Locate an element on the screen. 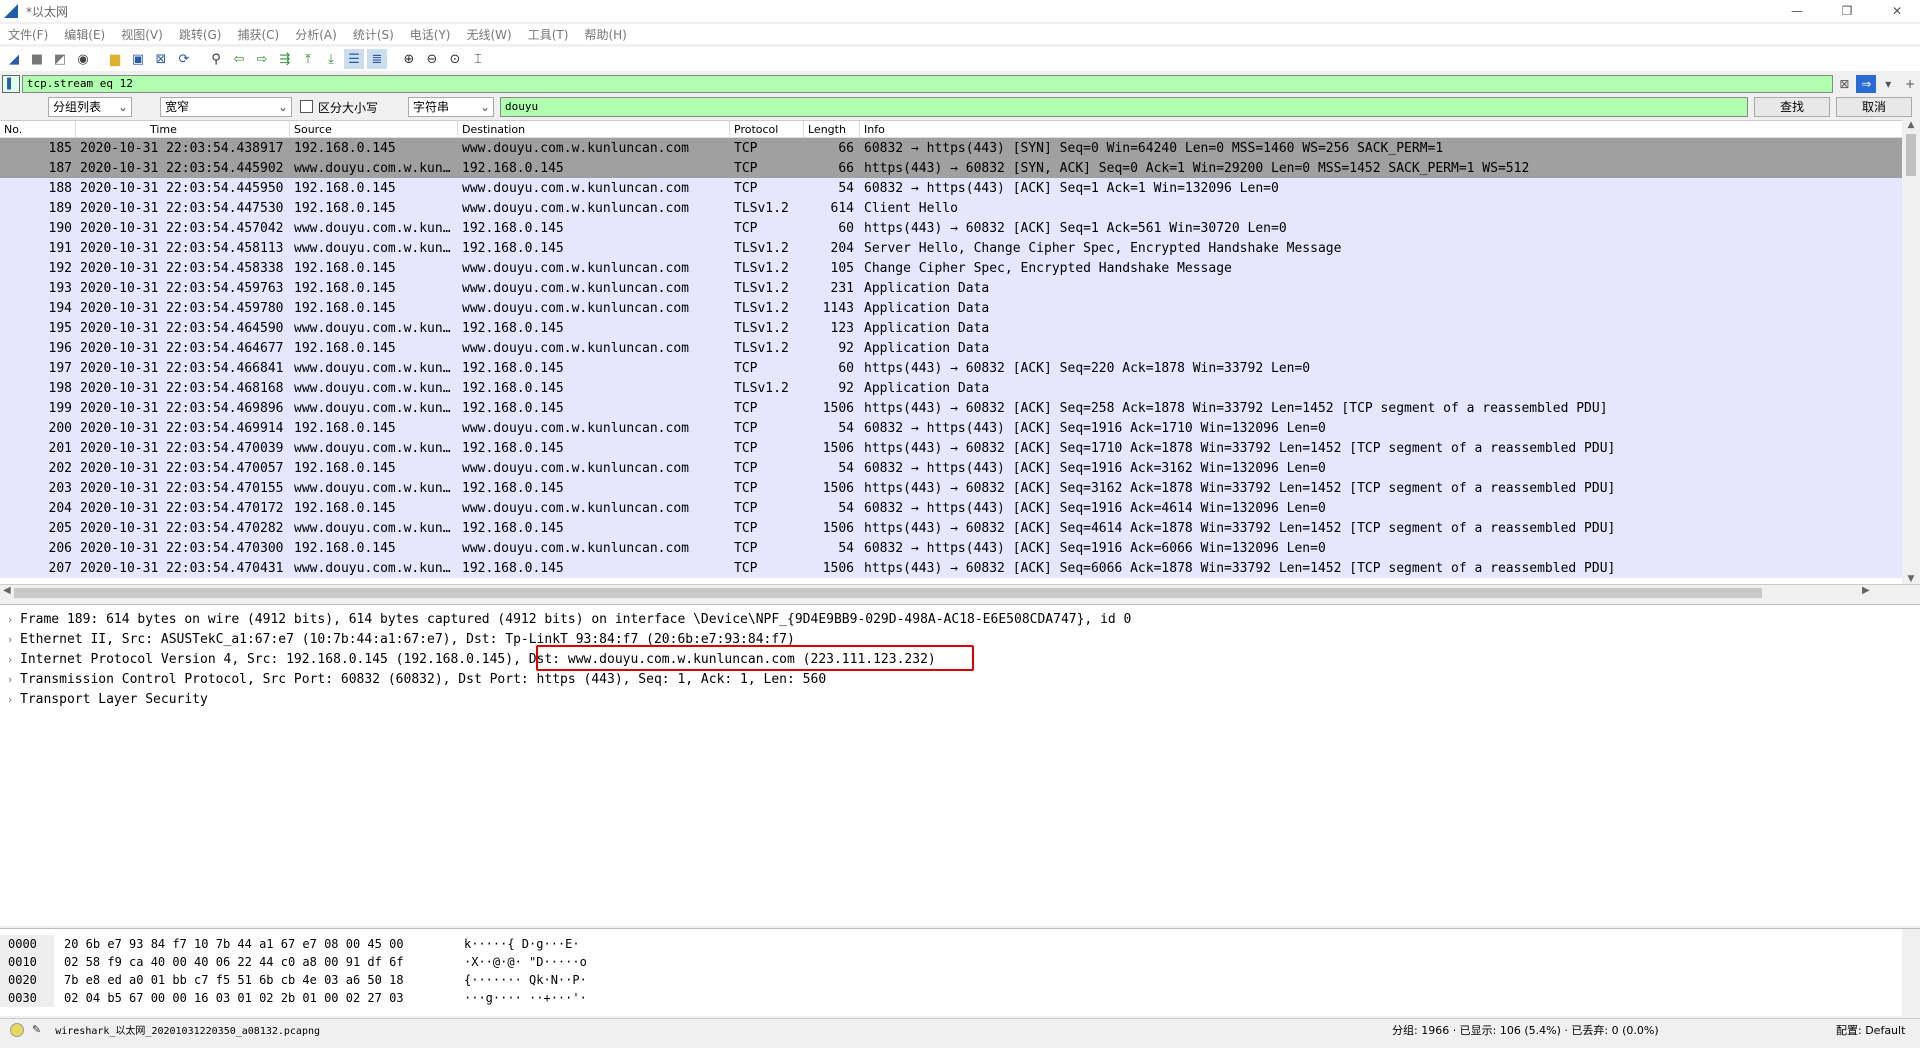  menu-help: 帮助(H) is located at coordinates (605, 34).